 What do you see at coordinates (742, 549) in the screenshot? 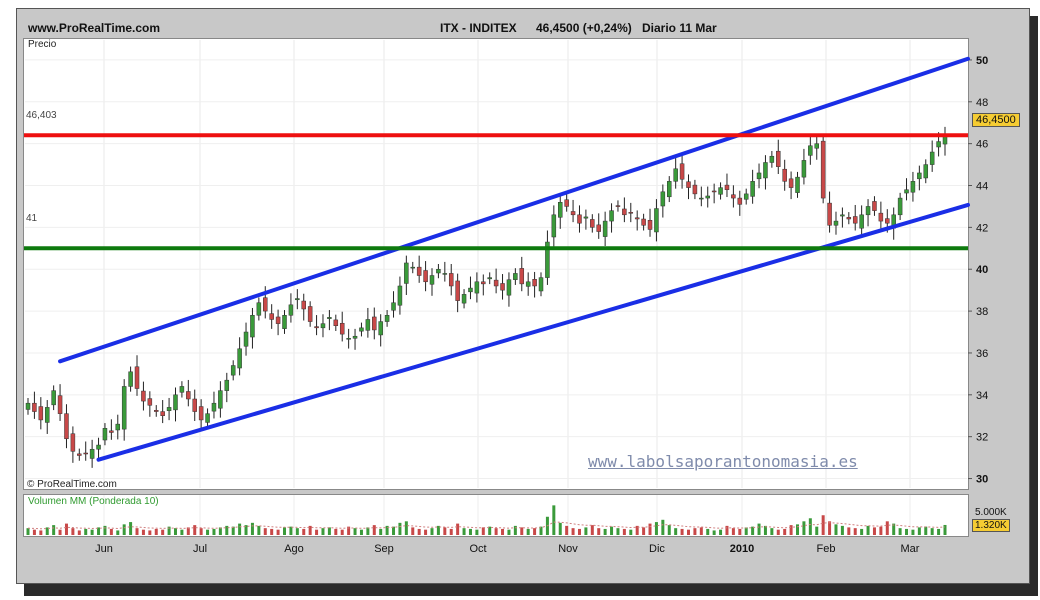
I see `x-tick-label: 2010` at bounding box center [742, 549].